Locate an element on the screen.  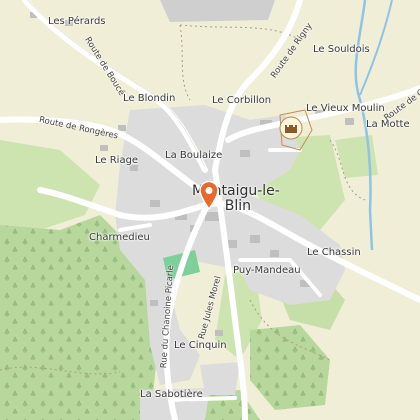
label-le-souldois: Le Souldois is located at coordinates (341, 49).